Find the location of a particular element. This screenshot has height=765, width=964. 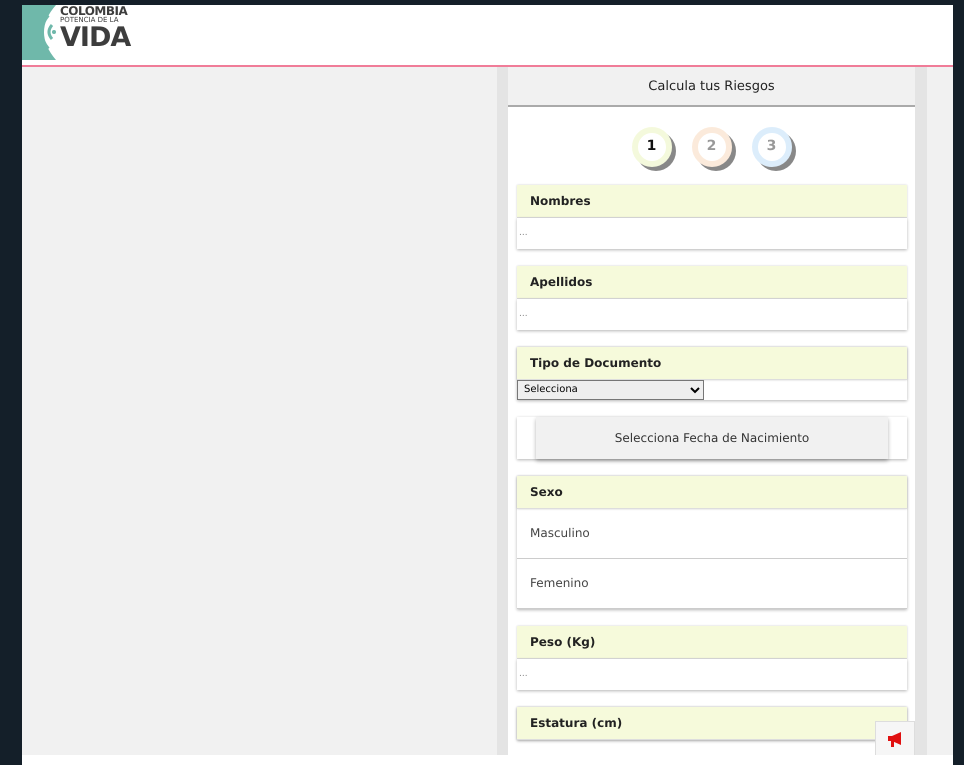

field-label: Nombres is located at coordinates (712, 201).